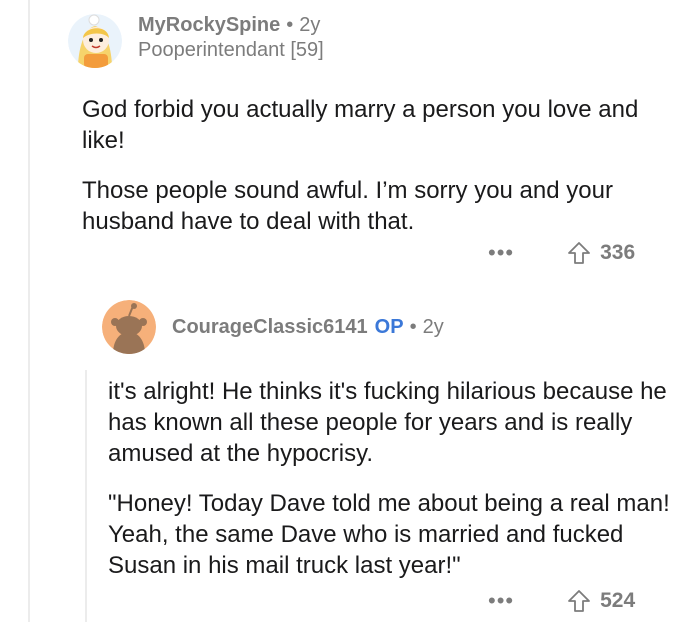 The width and height of the screenshot is (700, 622). I want to click on comment-header: MyRockySpine • 2y Pooperintendant [59], so click(373, 41).